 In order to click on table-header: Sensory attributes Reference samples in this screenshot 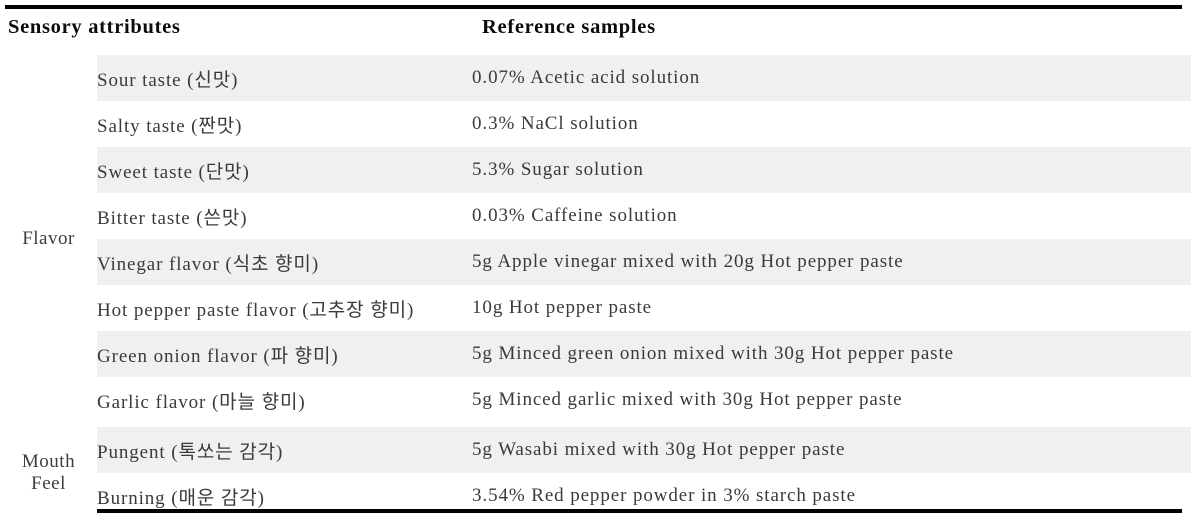, I will do `click(595, 27)`.